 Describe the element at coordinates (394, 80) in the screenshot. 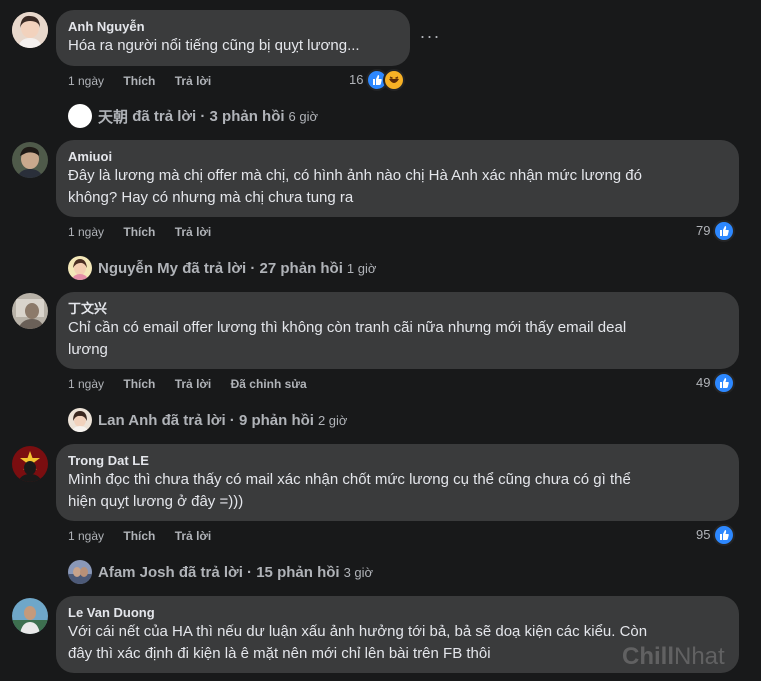

I see `haha-icon` at that location.